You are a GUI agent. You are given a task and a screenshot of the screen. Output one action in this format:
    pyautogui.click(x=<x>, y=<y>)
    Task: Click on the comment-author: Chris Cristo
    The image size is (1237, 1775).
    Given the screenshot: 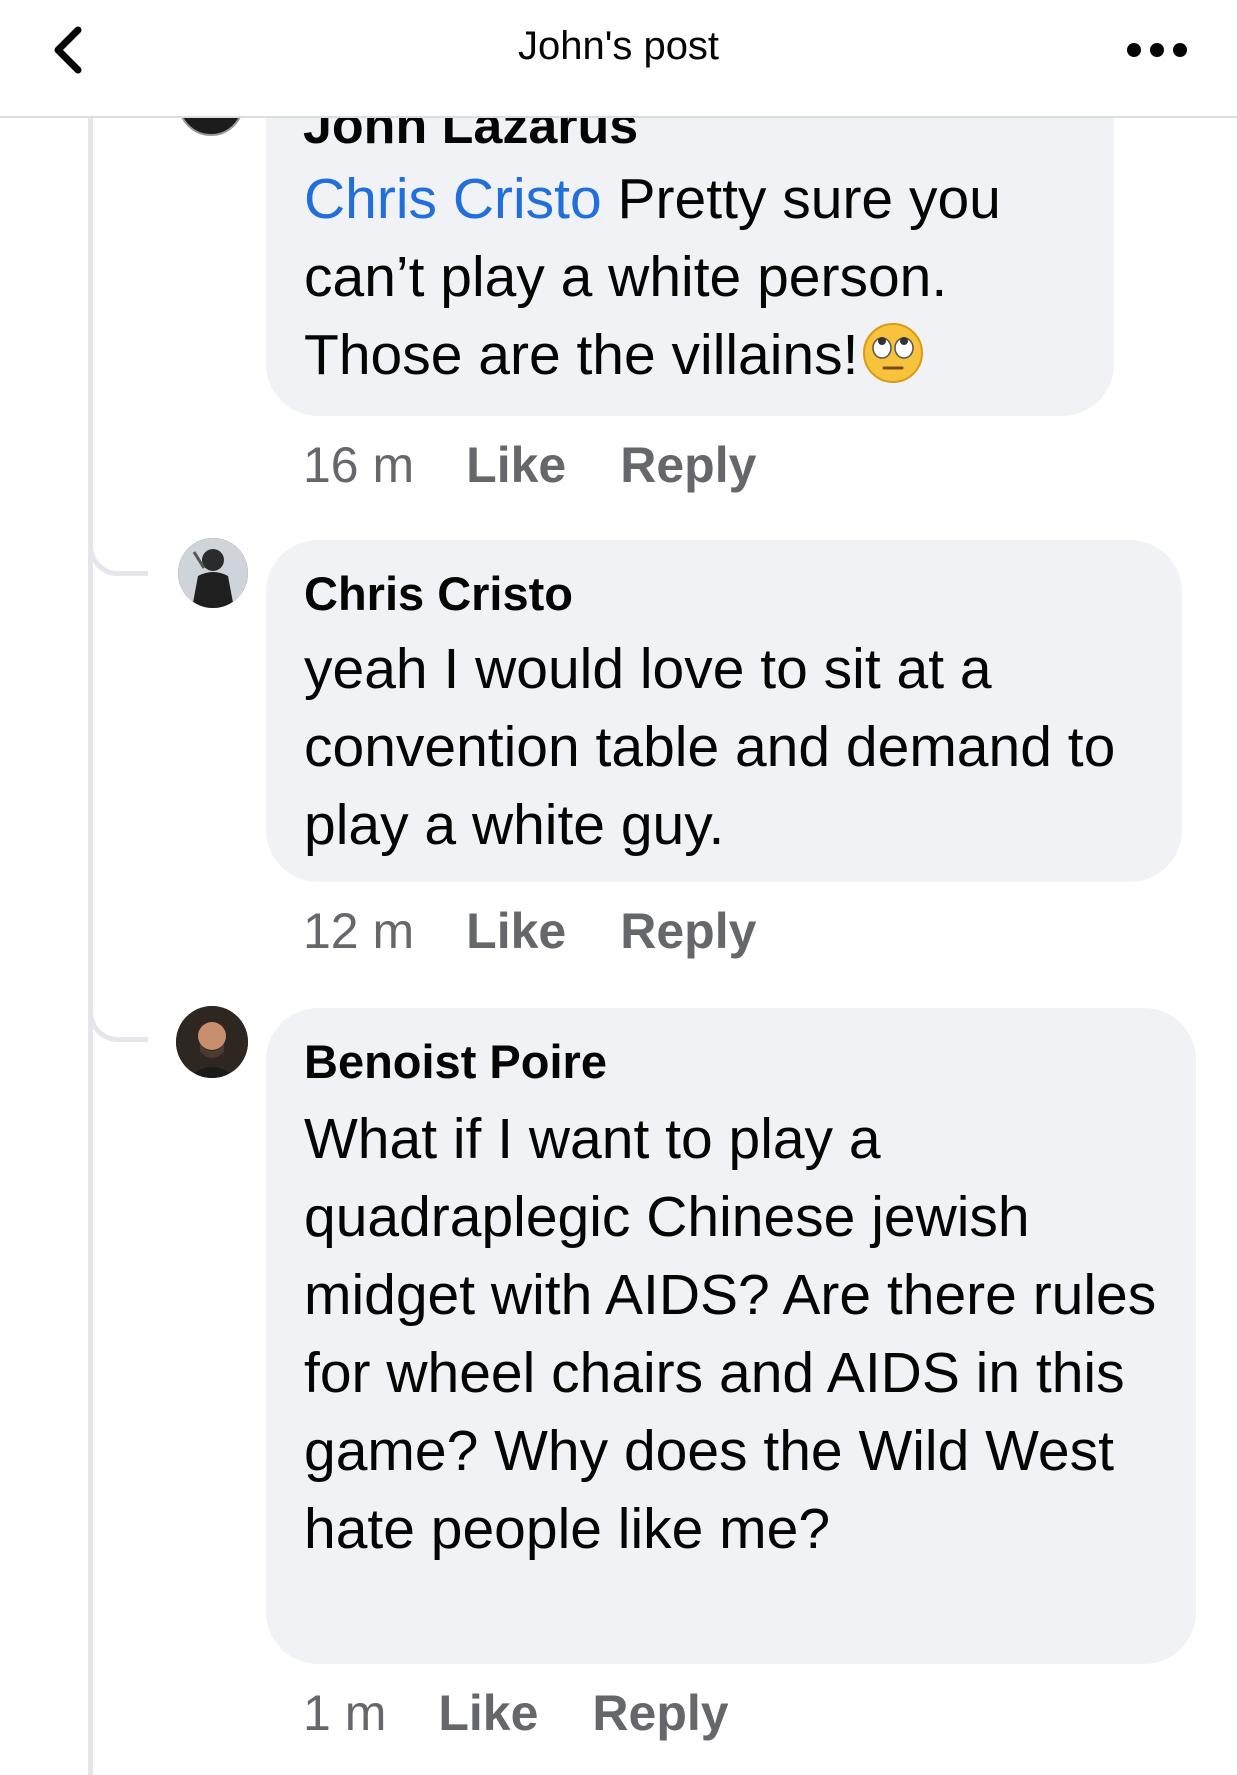 What is the action you would take?
    pyautogui.click(x=438, y=594)
    